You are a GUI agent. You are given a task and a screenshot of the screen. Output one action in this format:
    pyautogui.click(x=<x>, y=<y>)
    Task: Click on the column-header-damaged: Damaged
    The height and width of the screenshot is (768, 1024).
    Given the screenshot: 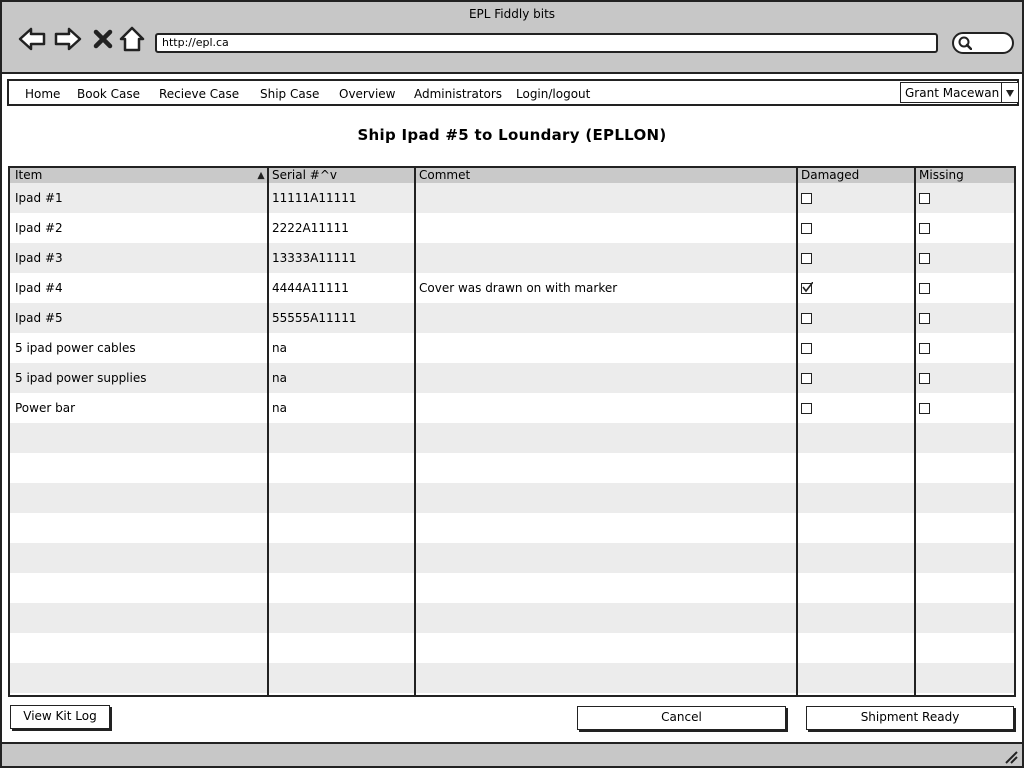 What is the action you would take?
    pyautogui.click(x=828, y=175)
    